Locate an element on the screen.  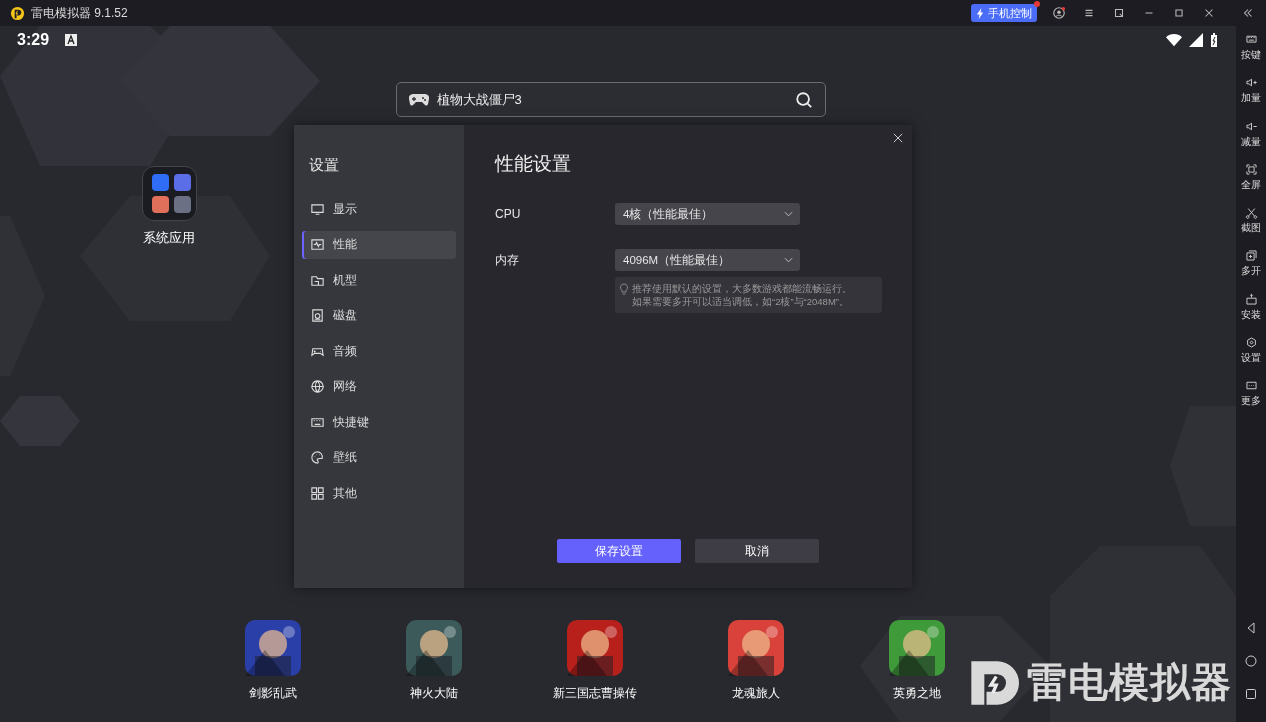
scissors-icon is located at coordinates (1251, 213).